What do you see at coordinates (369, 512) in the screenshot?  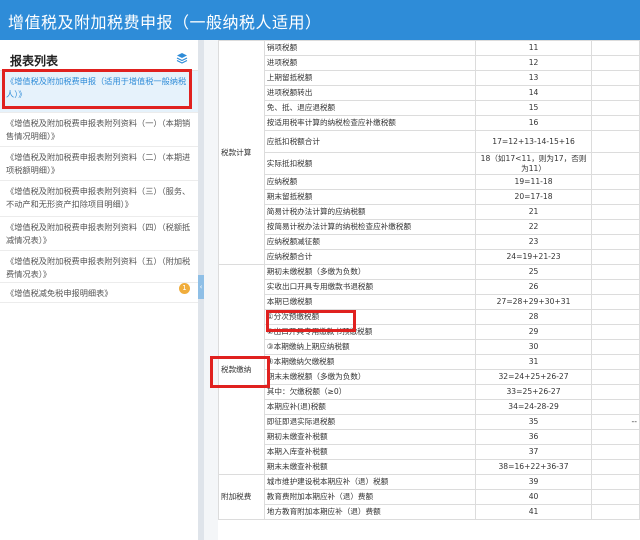 I see `row-name: 地方教育附加本期应补（退）费额` at bounding box center [369, 512].